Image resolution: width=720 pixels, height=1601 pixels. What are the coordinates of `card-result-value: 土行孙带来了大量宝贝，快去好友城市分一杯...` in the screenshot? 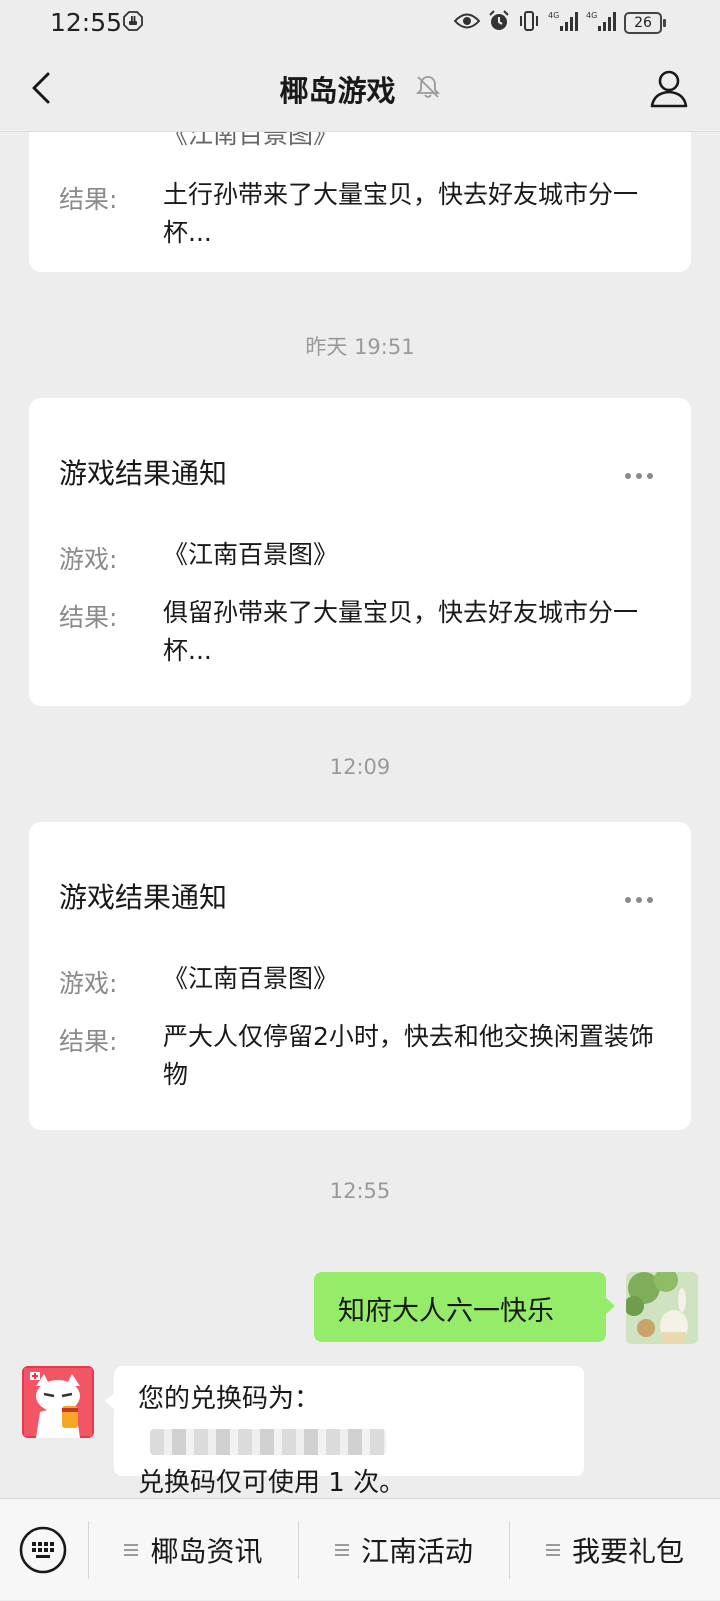 It's located at (401, 213).